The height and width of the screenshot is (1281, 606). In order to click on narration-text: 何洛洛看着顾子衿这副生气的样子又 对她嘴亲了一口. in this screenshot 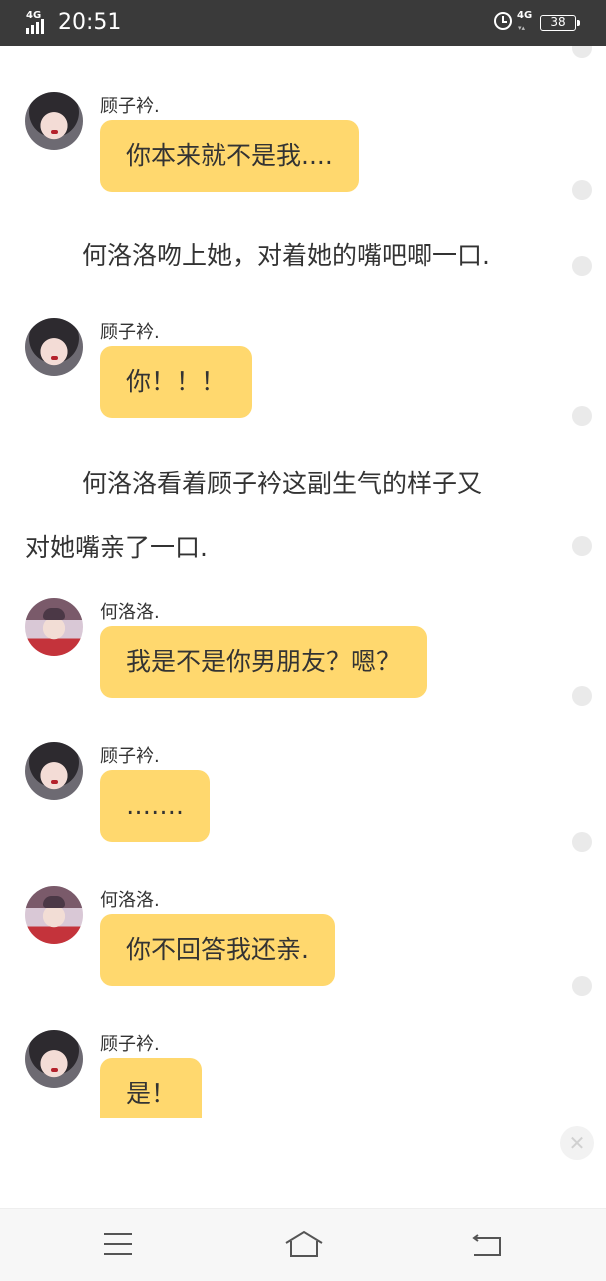, I will do `click(254, 515)`.